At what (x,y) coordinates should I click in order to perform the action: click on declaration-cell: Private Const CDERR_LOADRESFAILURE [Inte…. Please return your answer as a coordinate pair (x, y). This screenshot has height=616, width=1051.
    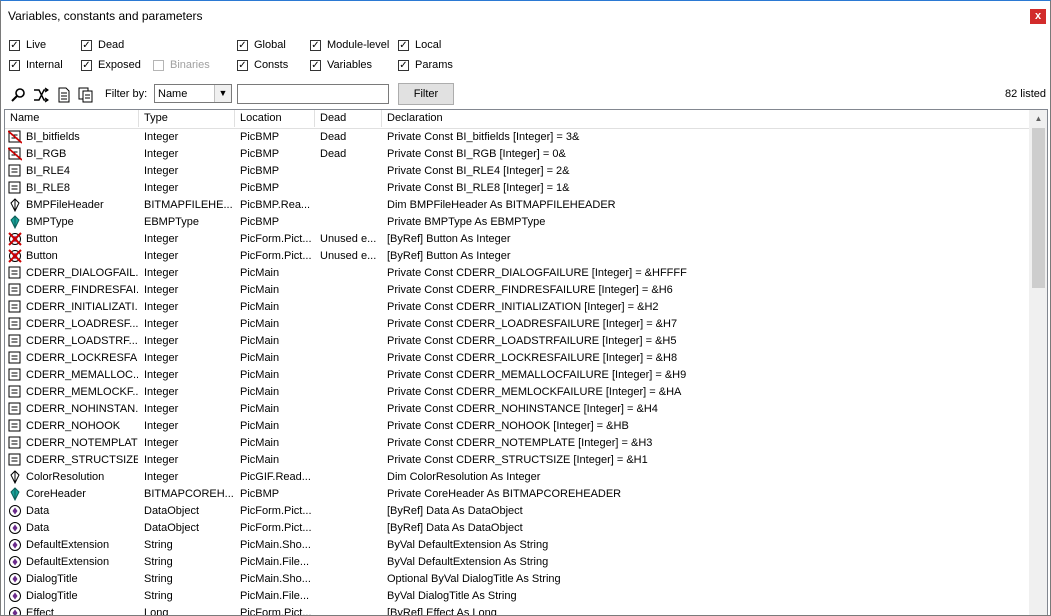
    Looking at the image, I should click on (532, 324).